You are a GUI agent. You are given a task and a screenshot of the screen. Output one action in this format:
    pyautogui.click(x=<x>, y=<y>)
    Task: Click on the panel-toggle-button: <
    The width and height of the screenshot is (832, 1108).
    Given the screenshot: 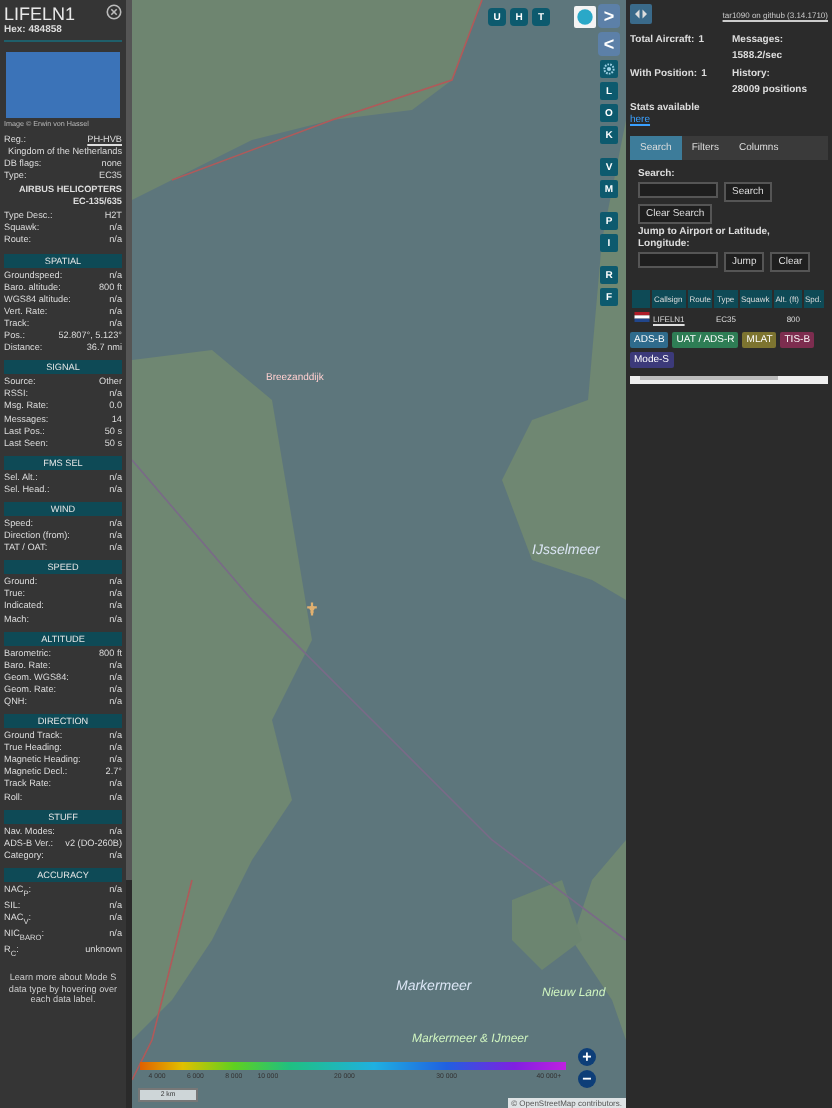 What is the action you would take?
    pyautogui.click(x=609, y=44)
    